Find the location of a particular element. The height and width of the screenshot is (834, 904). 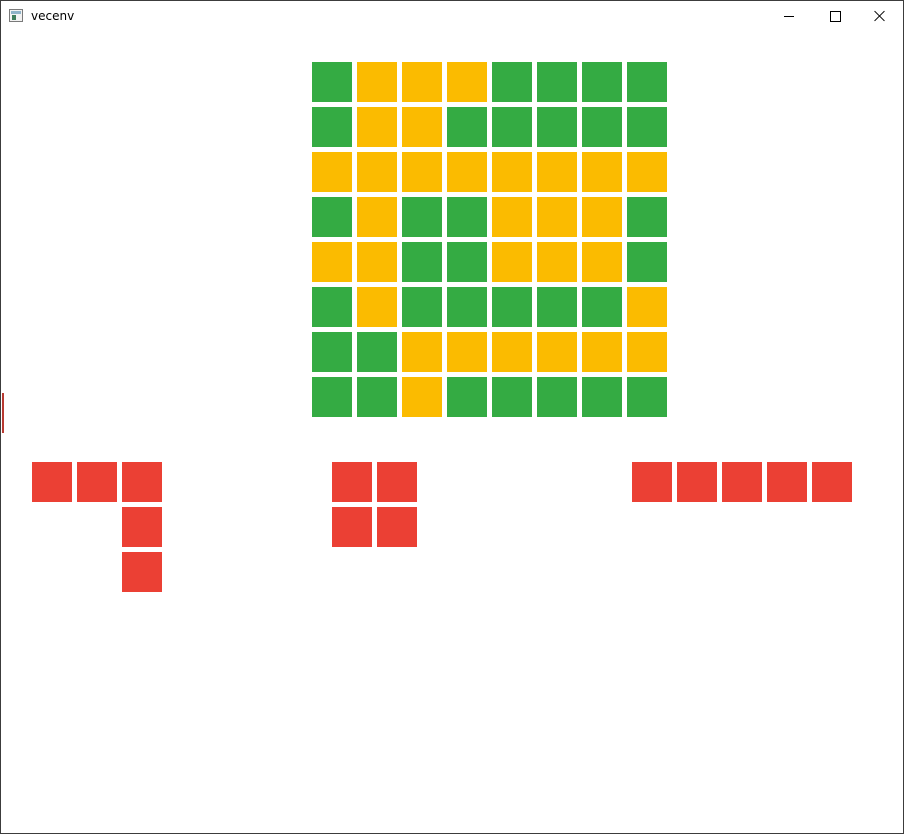

maximize-icon is located at coordinates (835, 16).